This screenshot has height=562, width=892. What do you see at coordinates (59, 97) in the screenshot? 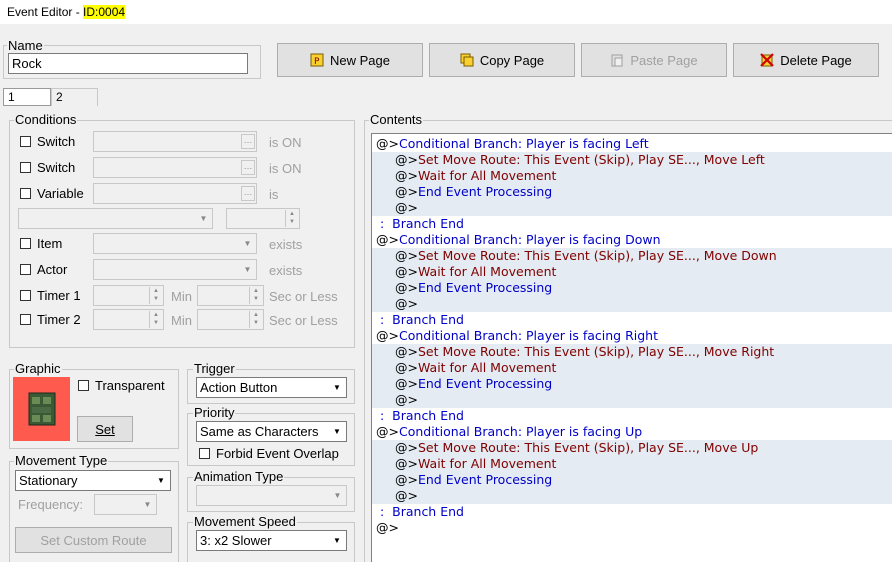
I see `tab-2-label: 2` at bounding box center [59, 97].